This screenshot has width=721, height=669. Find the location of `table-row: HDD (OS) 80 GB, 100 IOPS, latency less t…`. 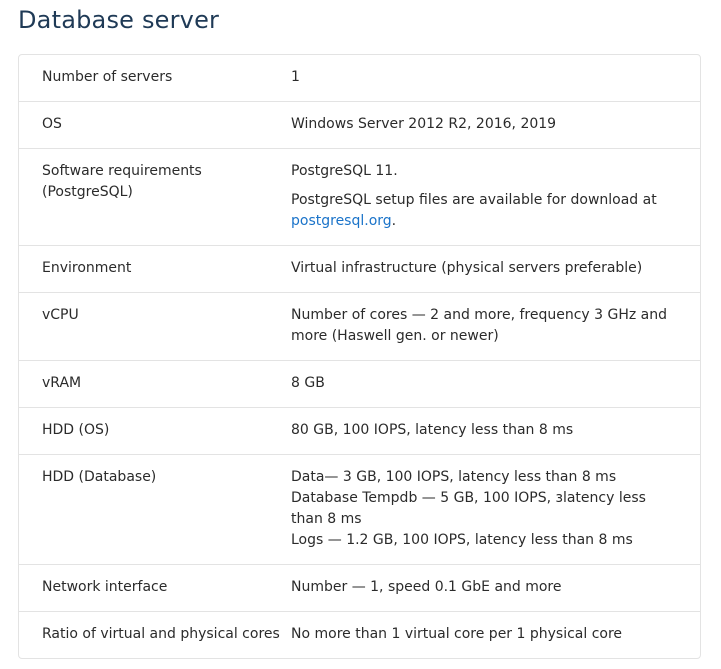

table-row: HDD (OS) 80 GB, 100 IOPS, latency less t… is located at coordinates (359, 430).